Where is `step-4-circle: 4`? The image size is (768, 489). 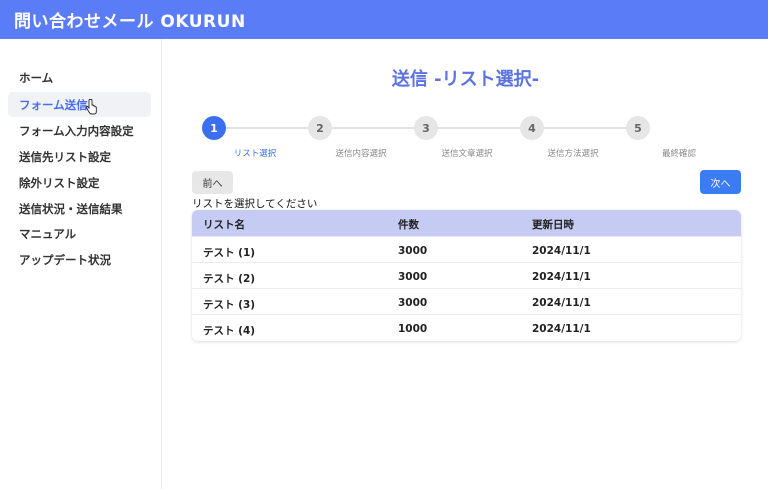 step-4-circle: 4 is located at coordinates (532, 128).